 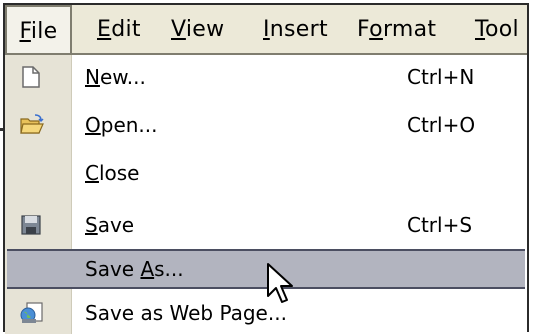 I want to click on menu-item-open-shortcut: Ctrl+O, so click(x=441, y=125).